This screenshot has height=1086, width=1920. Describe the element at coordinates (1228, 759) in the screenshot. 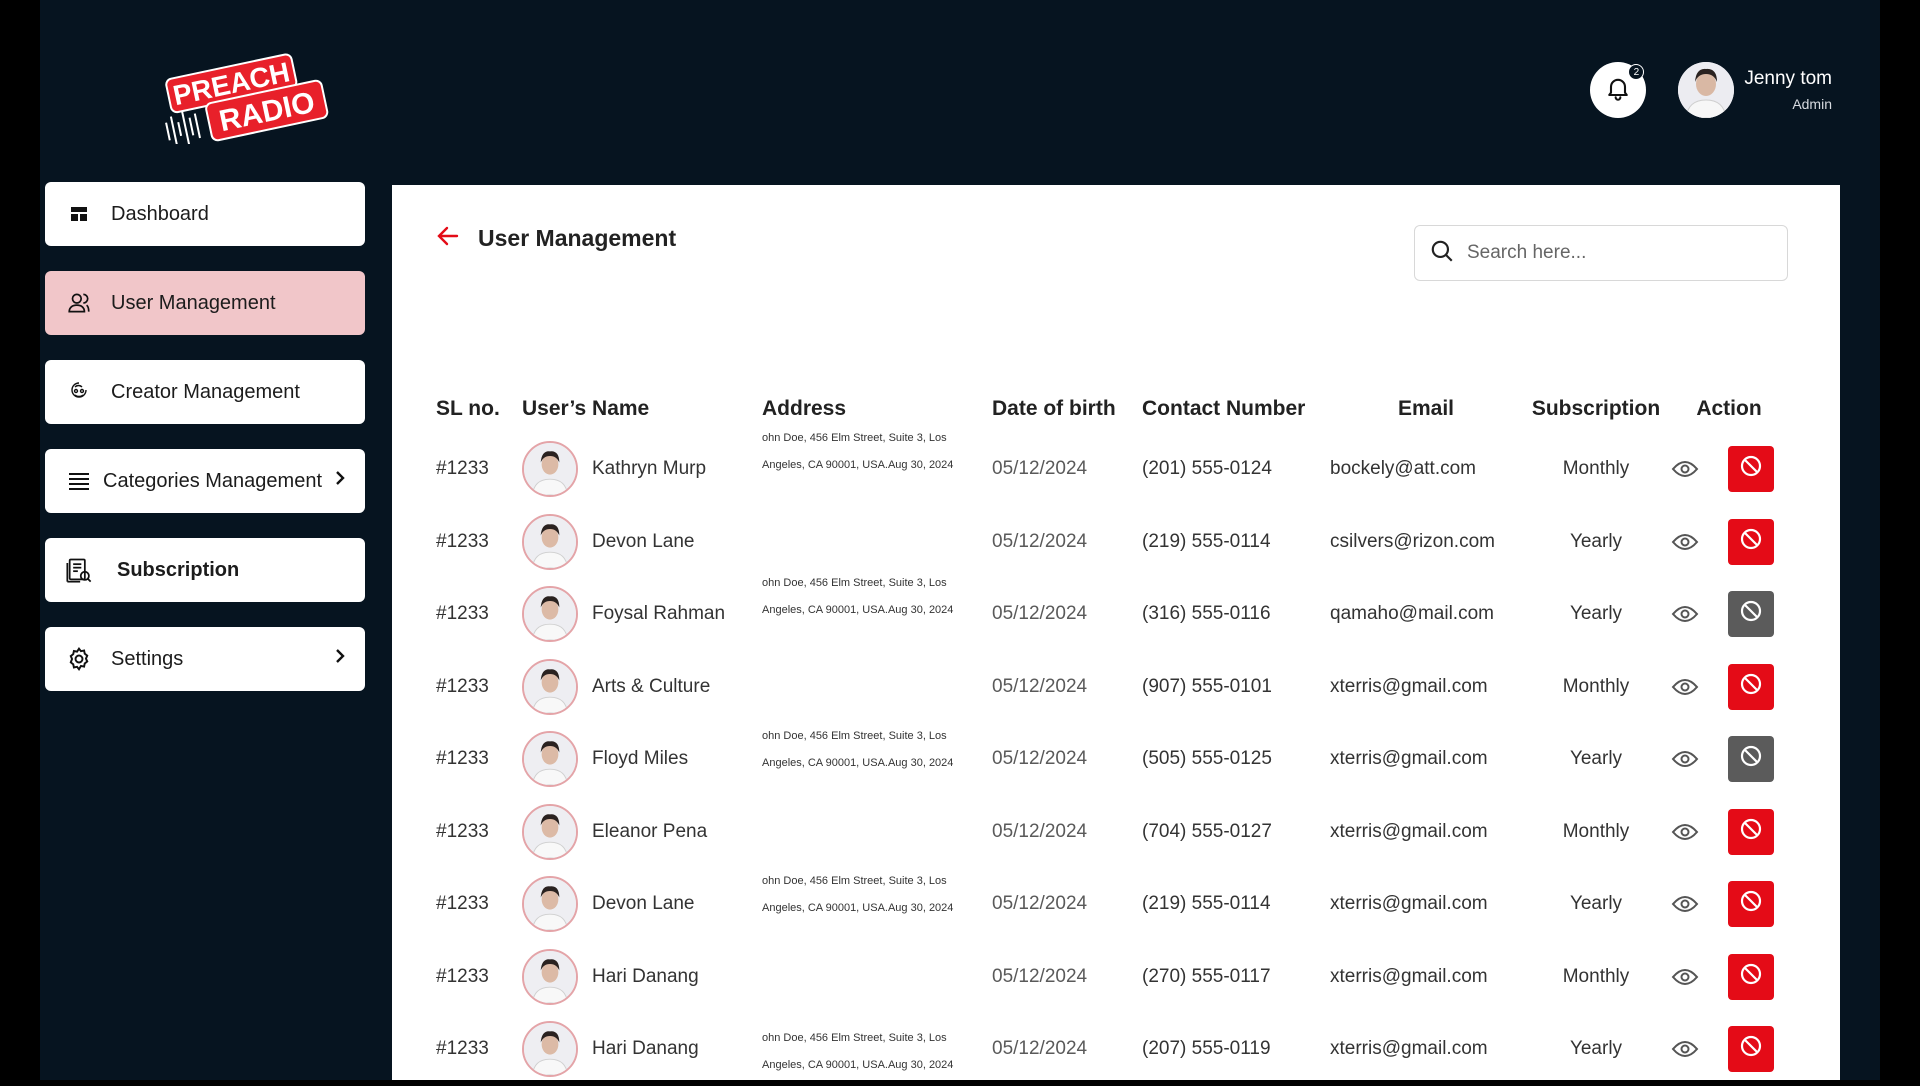

I see `contact-cell: (505) 555-0125` at that location.